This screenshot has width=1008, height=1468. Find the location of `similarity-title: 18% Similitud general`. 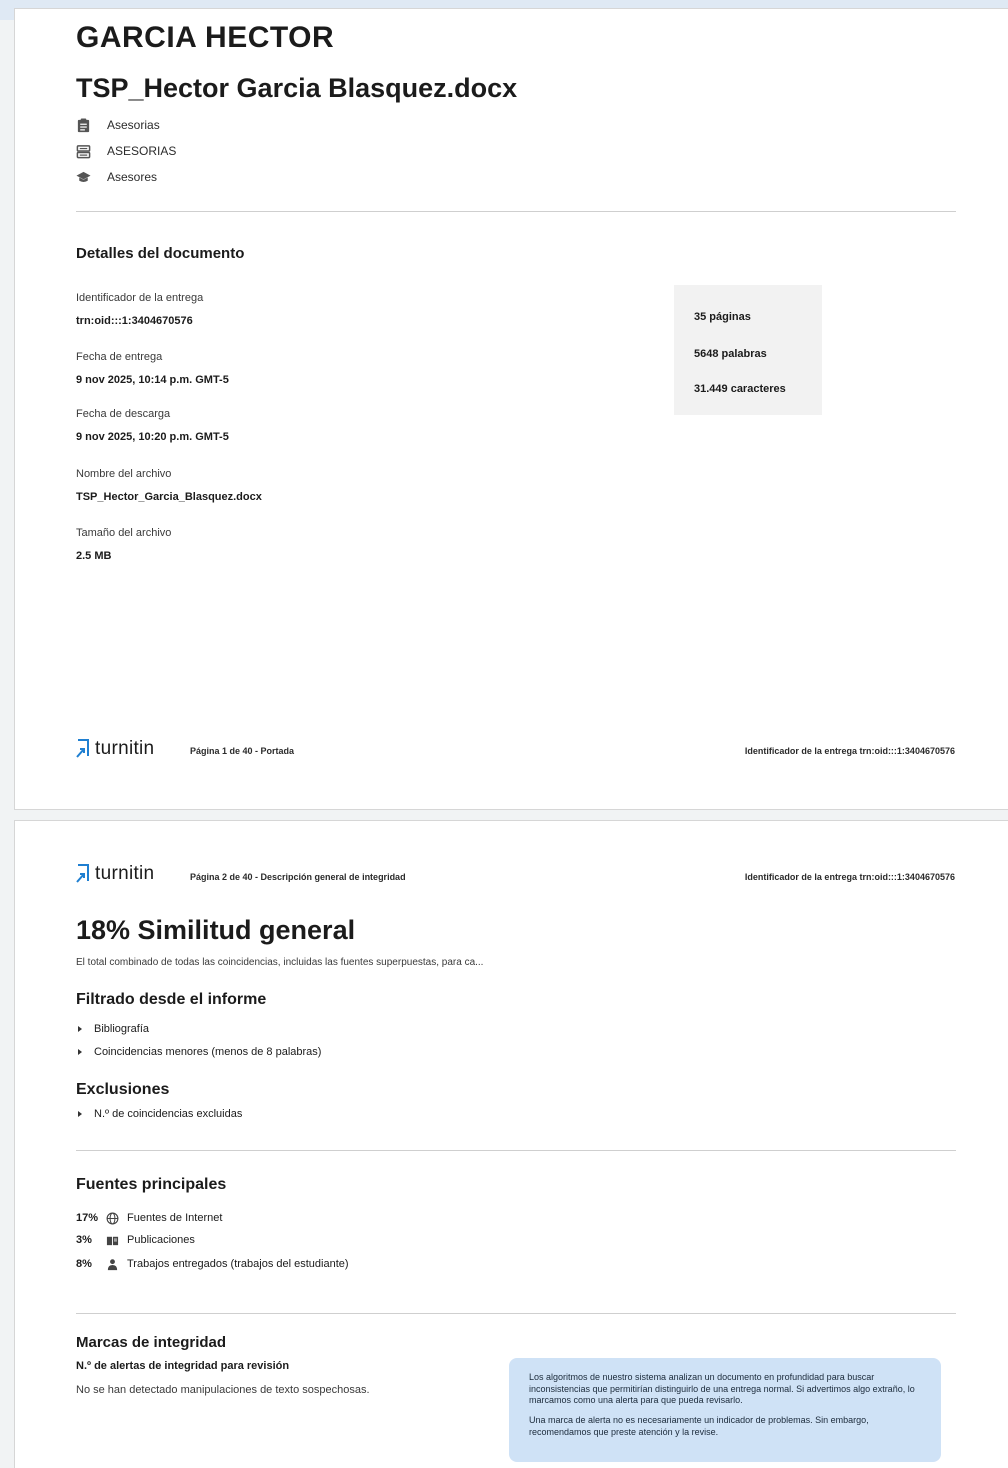

similarity-title: 18% Similitud general is located at coordinates (216, 930).